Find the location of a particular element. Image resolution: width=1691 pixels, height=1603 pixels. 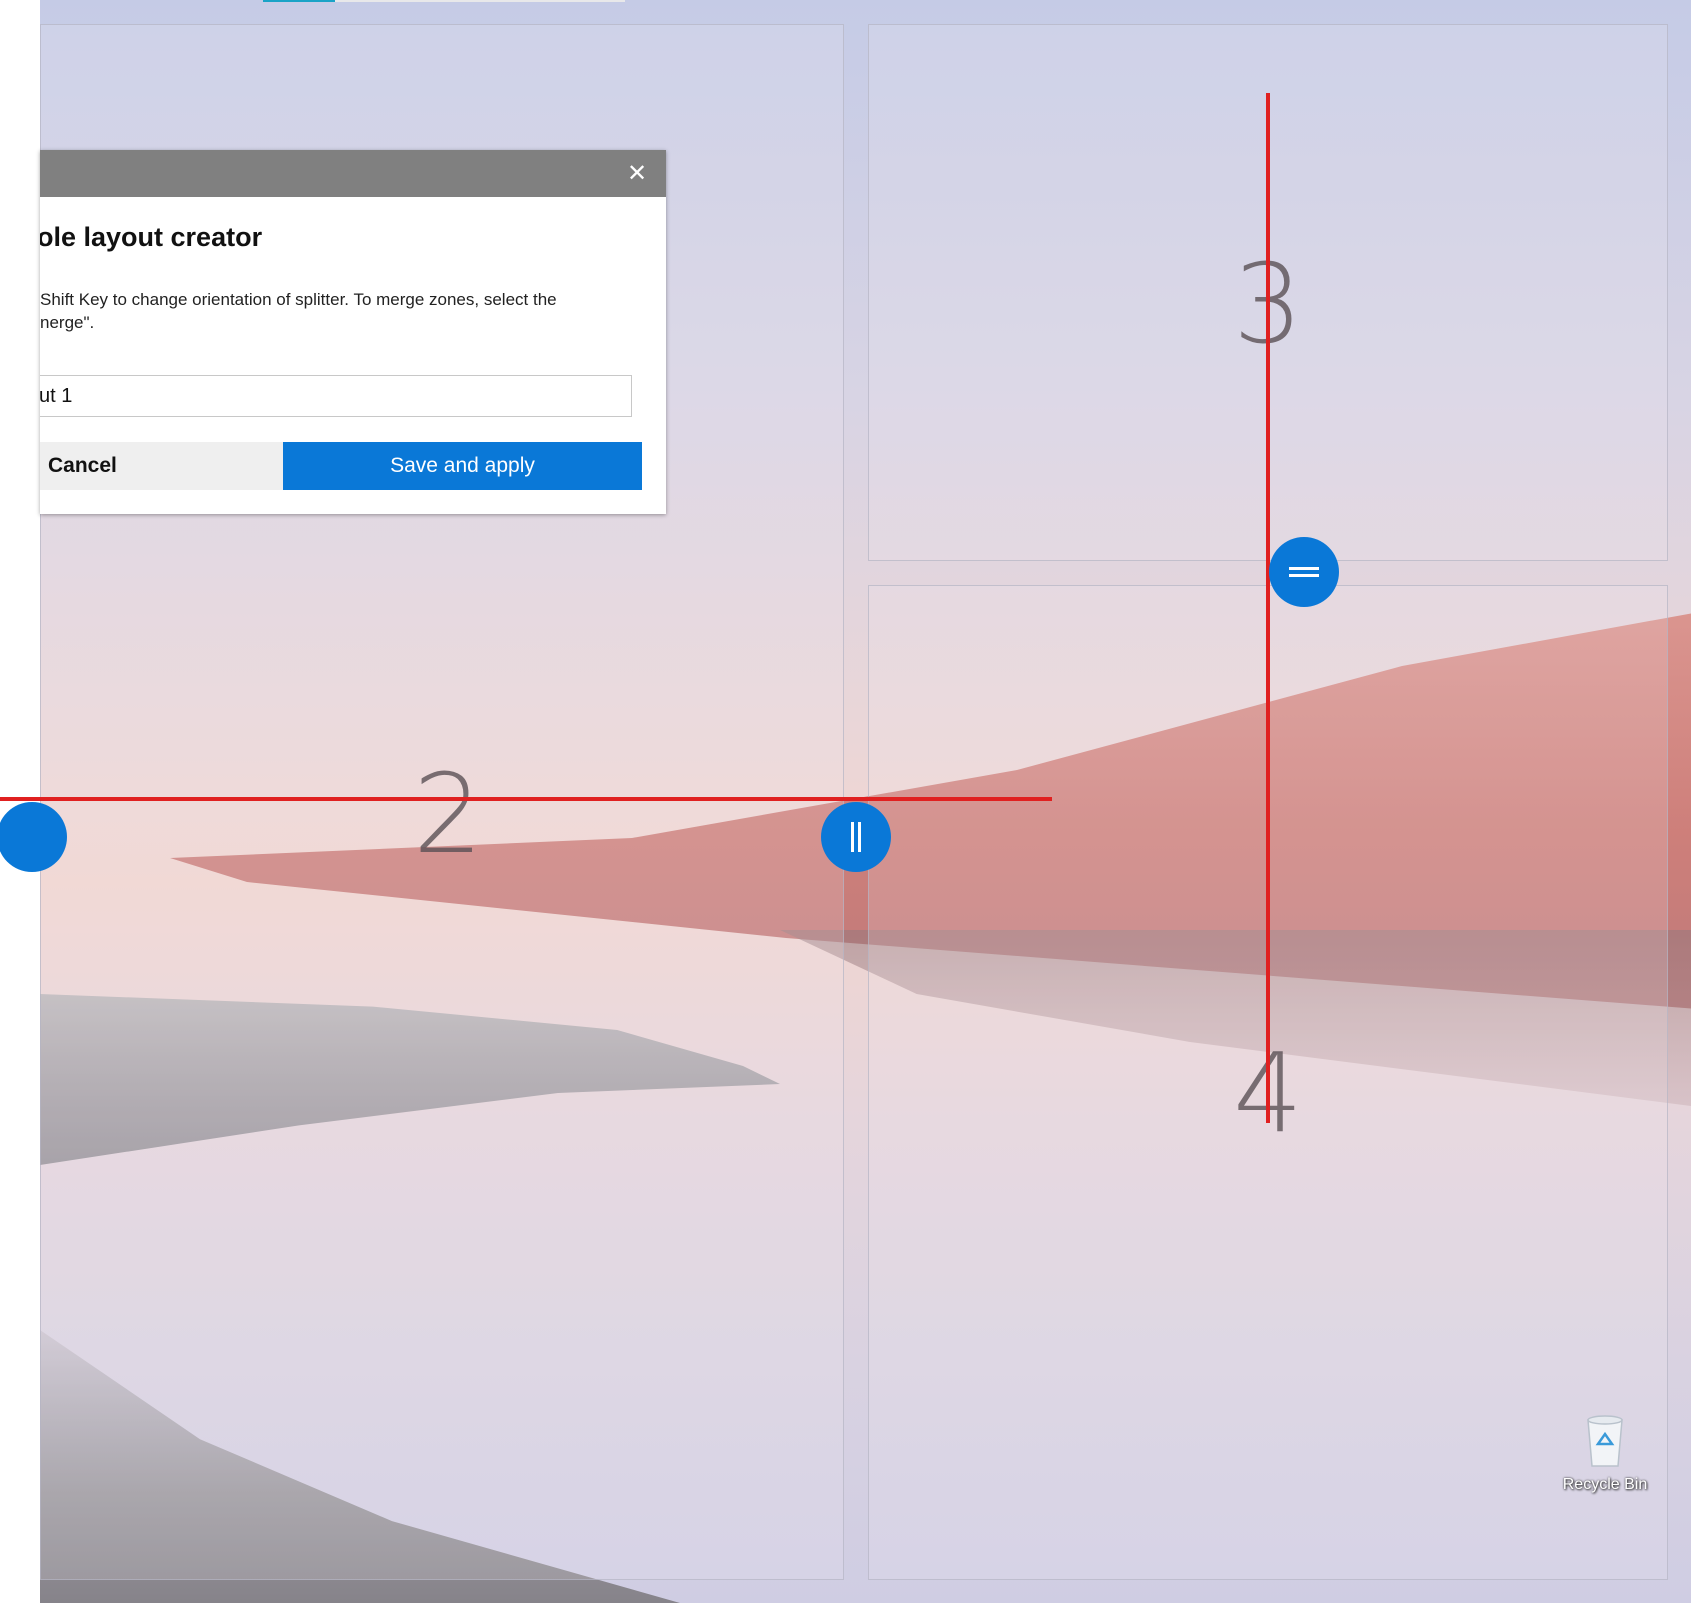

dialog-title: ole layout creator is located at coordinates (151, 237).